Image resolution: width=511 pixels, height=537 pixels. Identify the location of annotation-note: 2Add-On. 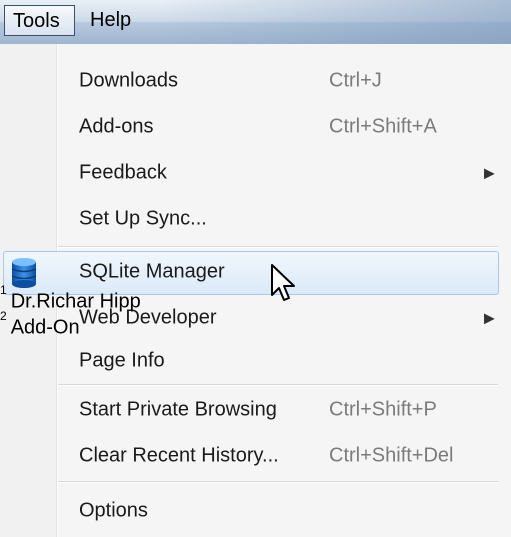
(40, 324).